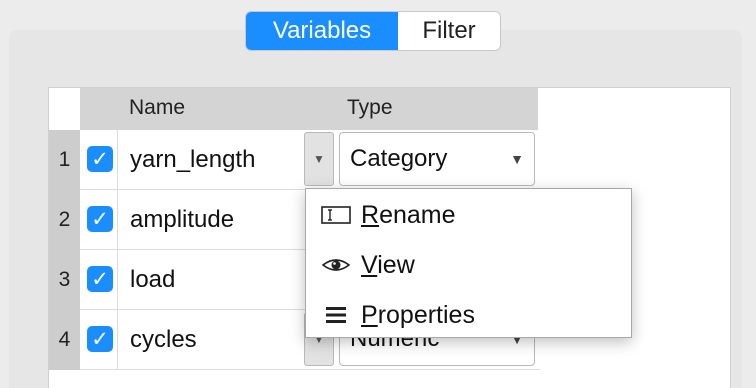 This screenshot has width=756, height=388. What do you see at coordinates (399, 158) in the screenshot?
I see `type-select-value: Category` at bounding box center [399, 158].